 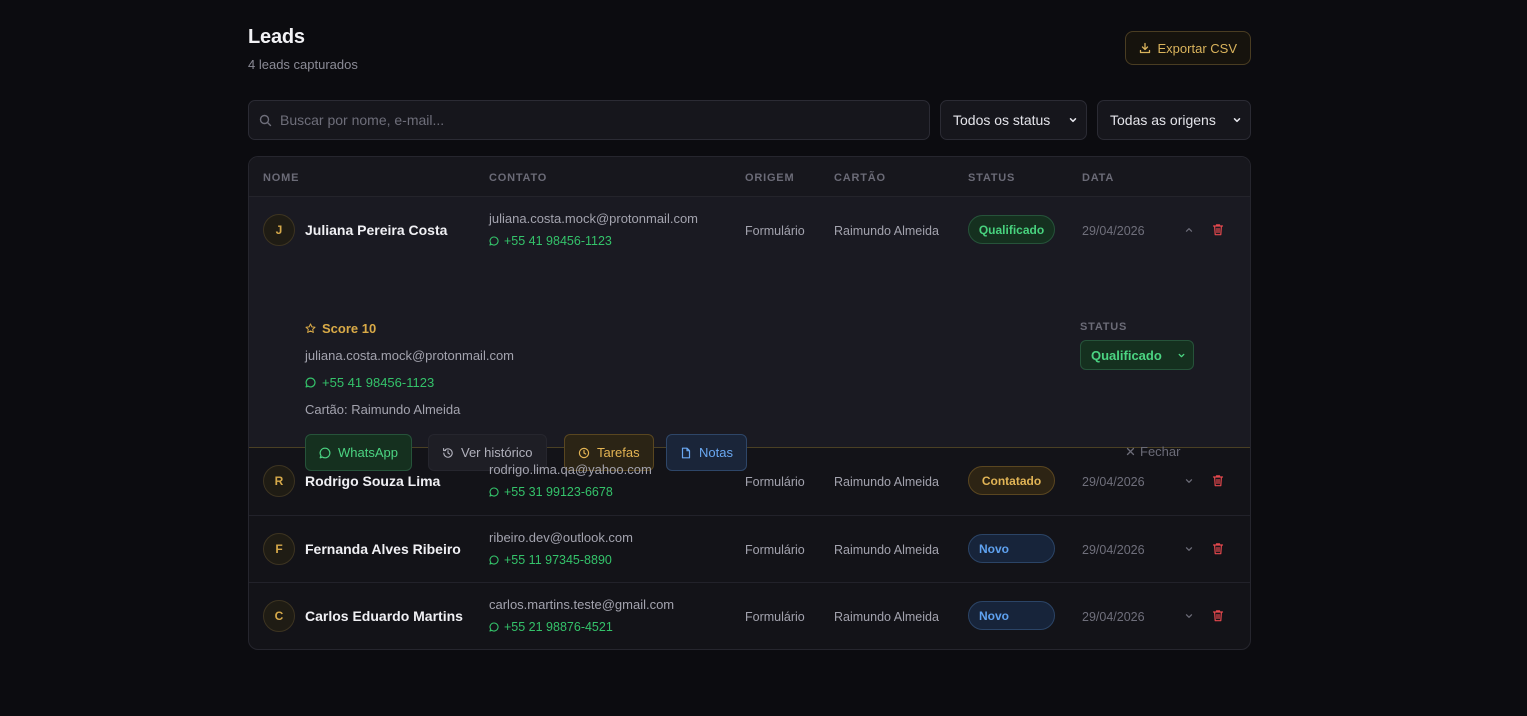 What do you see at coordinates (384, 616) in the screenshot?
I see `lead-name: Carlos Eduardo Martins` at bounding box center [384, 616].